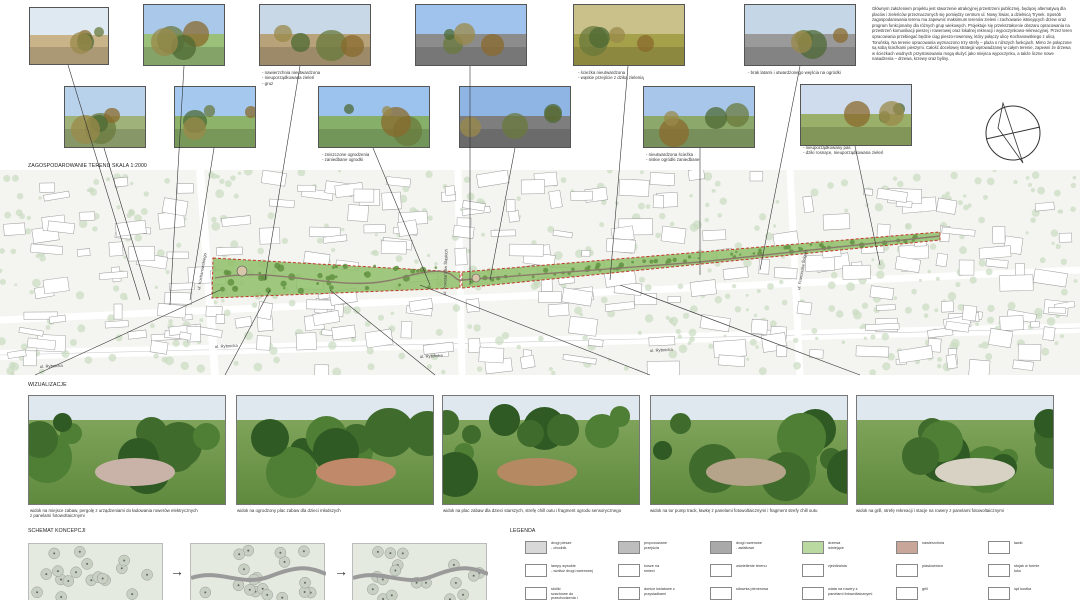 The height and width of the screenshot is (600, 1080). I want to click on legend-label: donice kwiatowe z przysiadkami, so click(659, 591).